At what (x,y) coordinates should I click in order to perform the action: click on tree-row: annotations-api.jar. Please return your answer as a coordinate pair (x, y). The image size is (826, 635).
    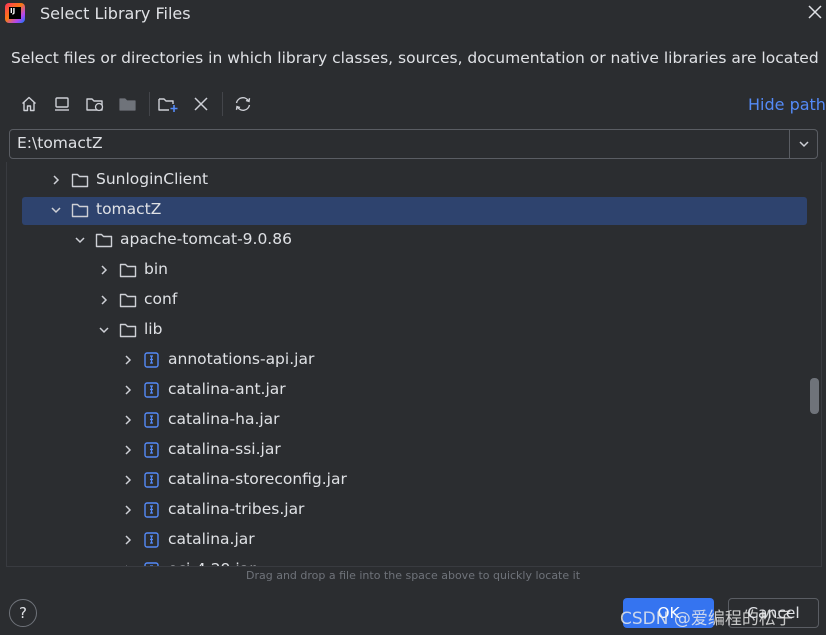
    Looking at the image, I should click on (407, 360).